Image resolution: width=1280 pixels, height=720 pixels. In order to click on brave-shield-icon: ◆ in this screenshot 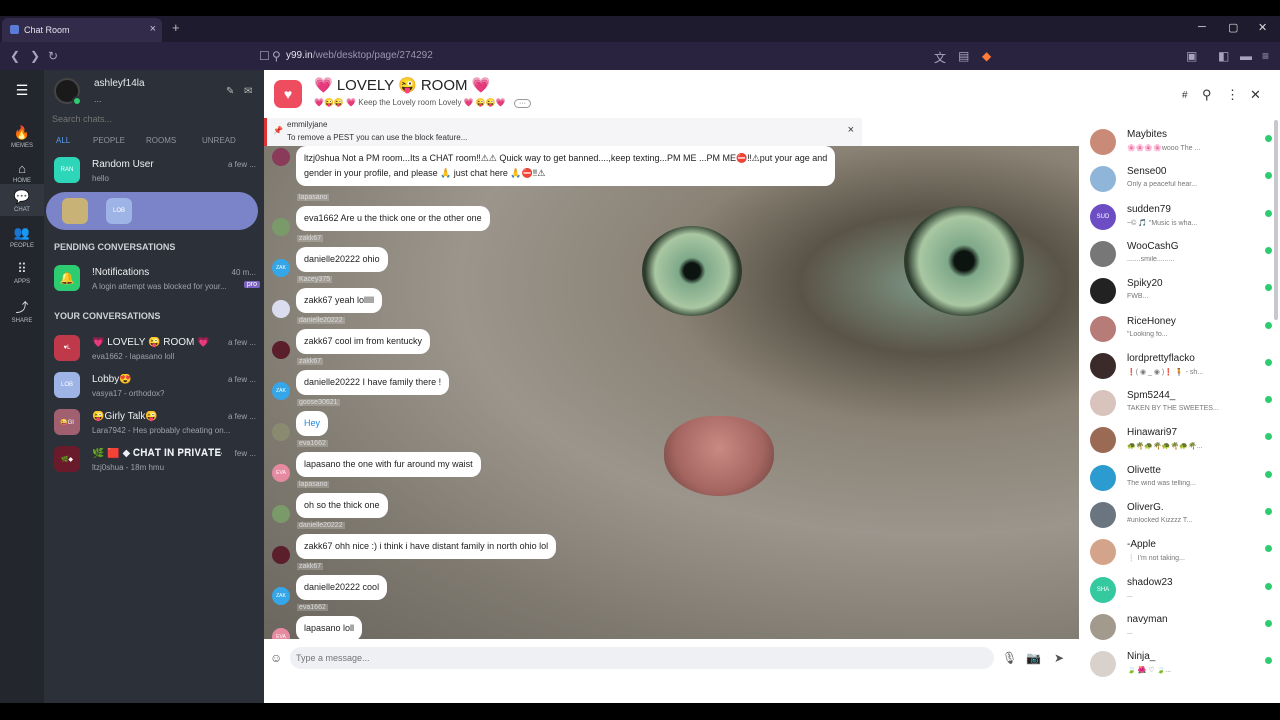, I will do `click(986, 56)`.